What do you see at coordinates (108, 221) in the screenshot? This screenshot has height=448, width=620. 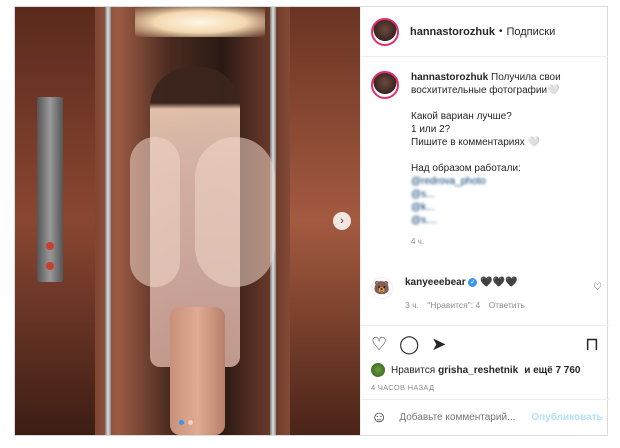 I see `photo-rail` at bounding box center [108, 221].